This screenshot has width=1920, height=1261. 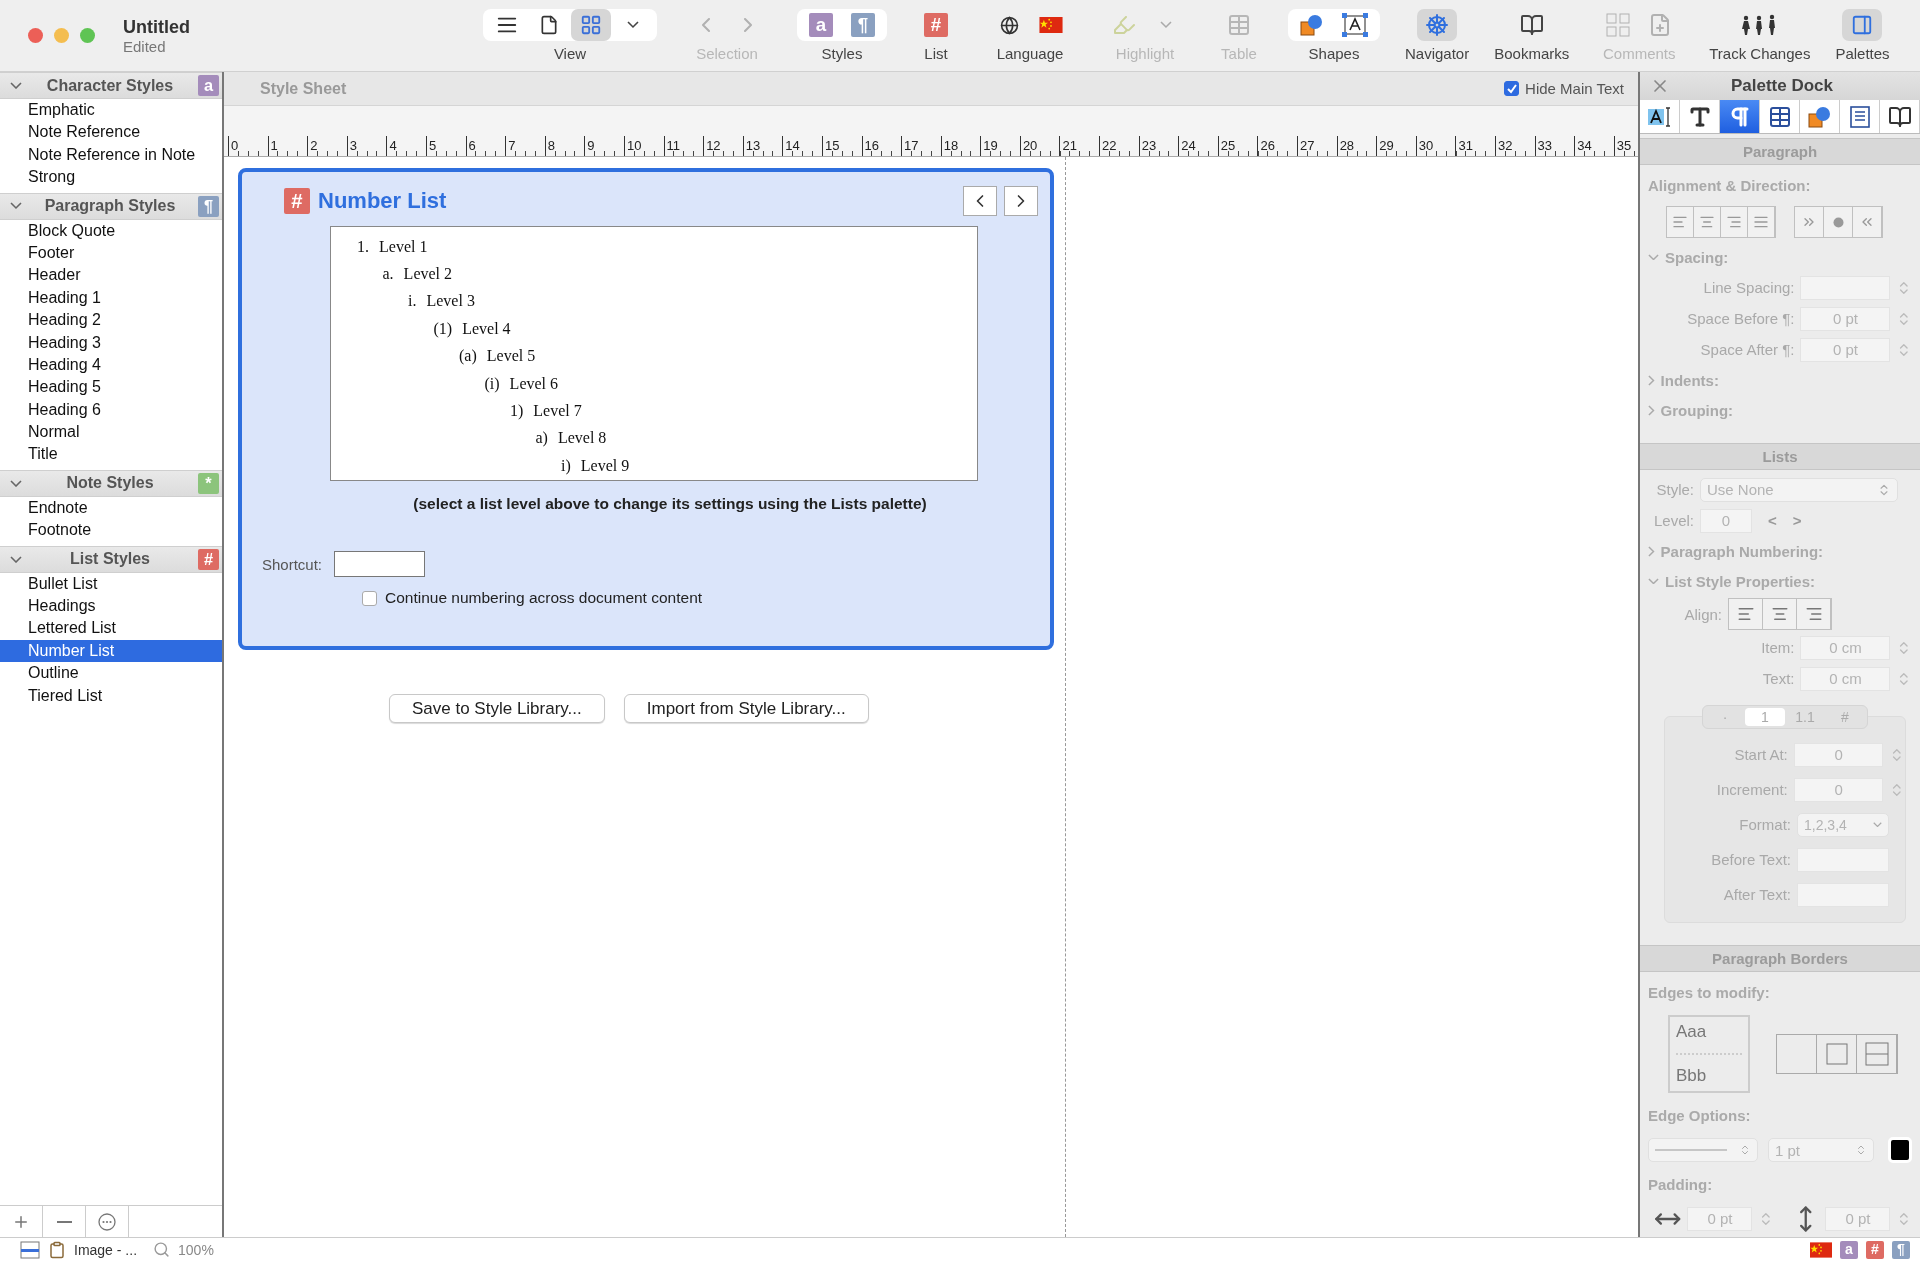 I want to click on clipboard-icon, so click(x=57, y=1249).